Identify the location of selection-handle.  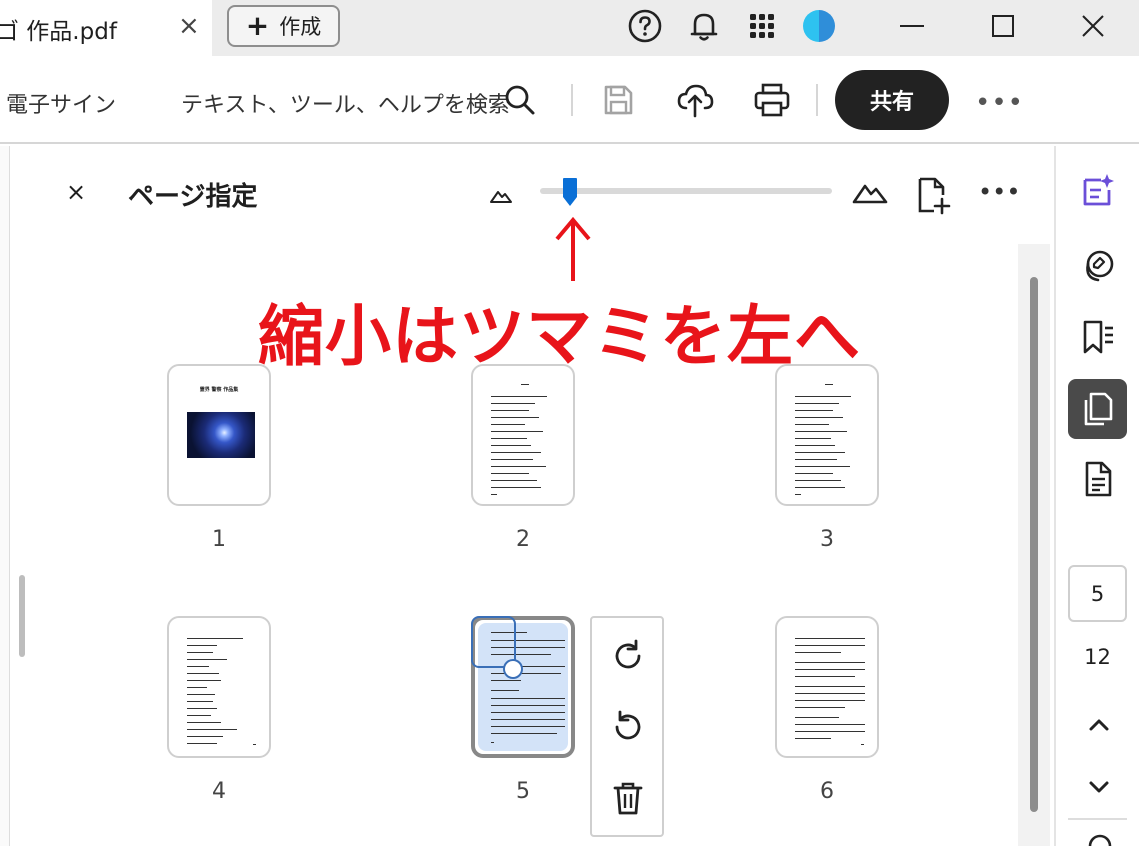
(513, 669).